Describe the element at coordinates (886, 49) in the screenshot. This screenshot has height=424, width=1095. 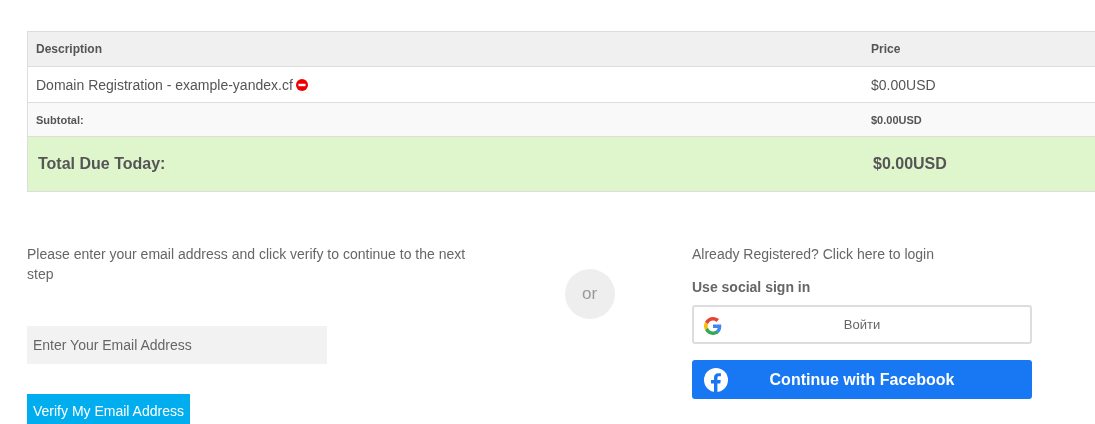
I see `column-header: Price` at that location.